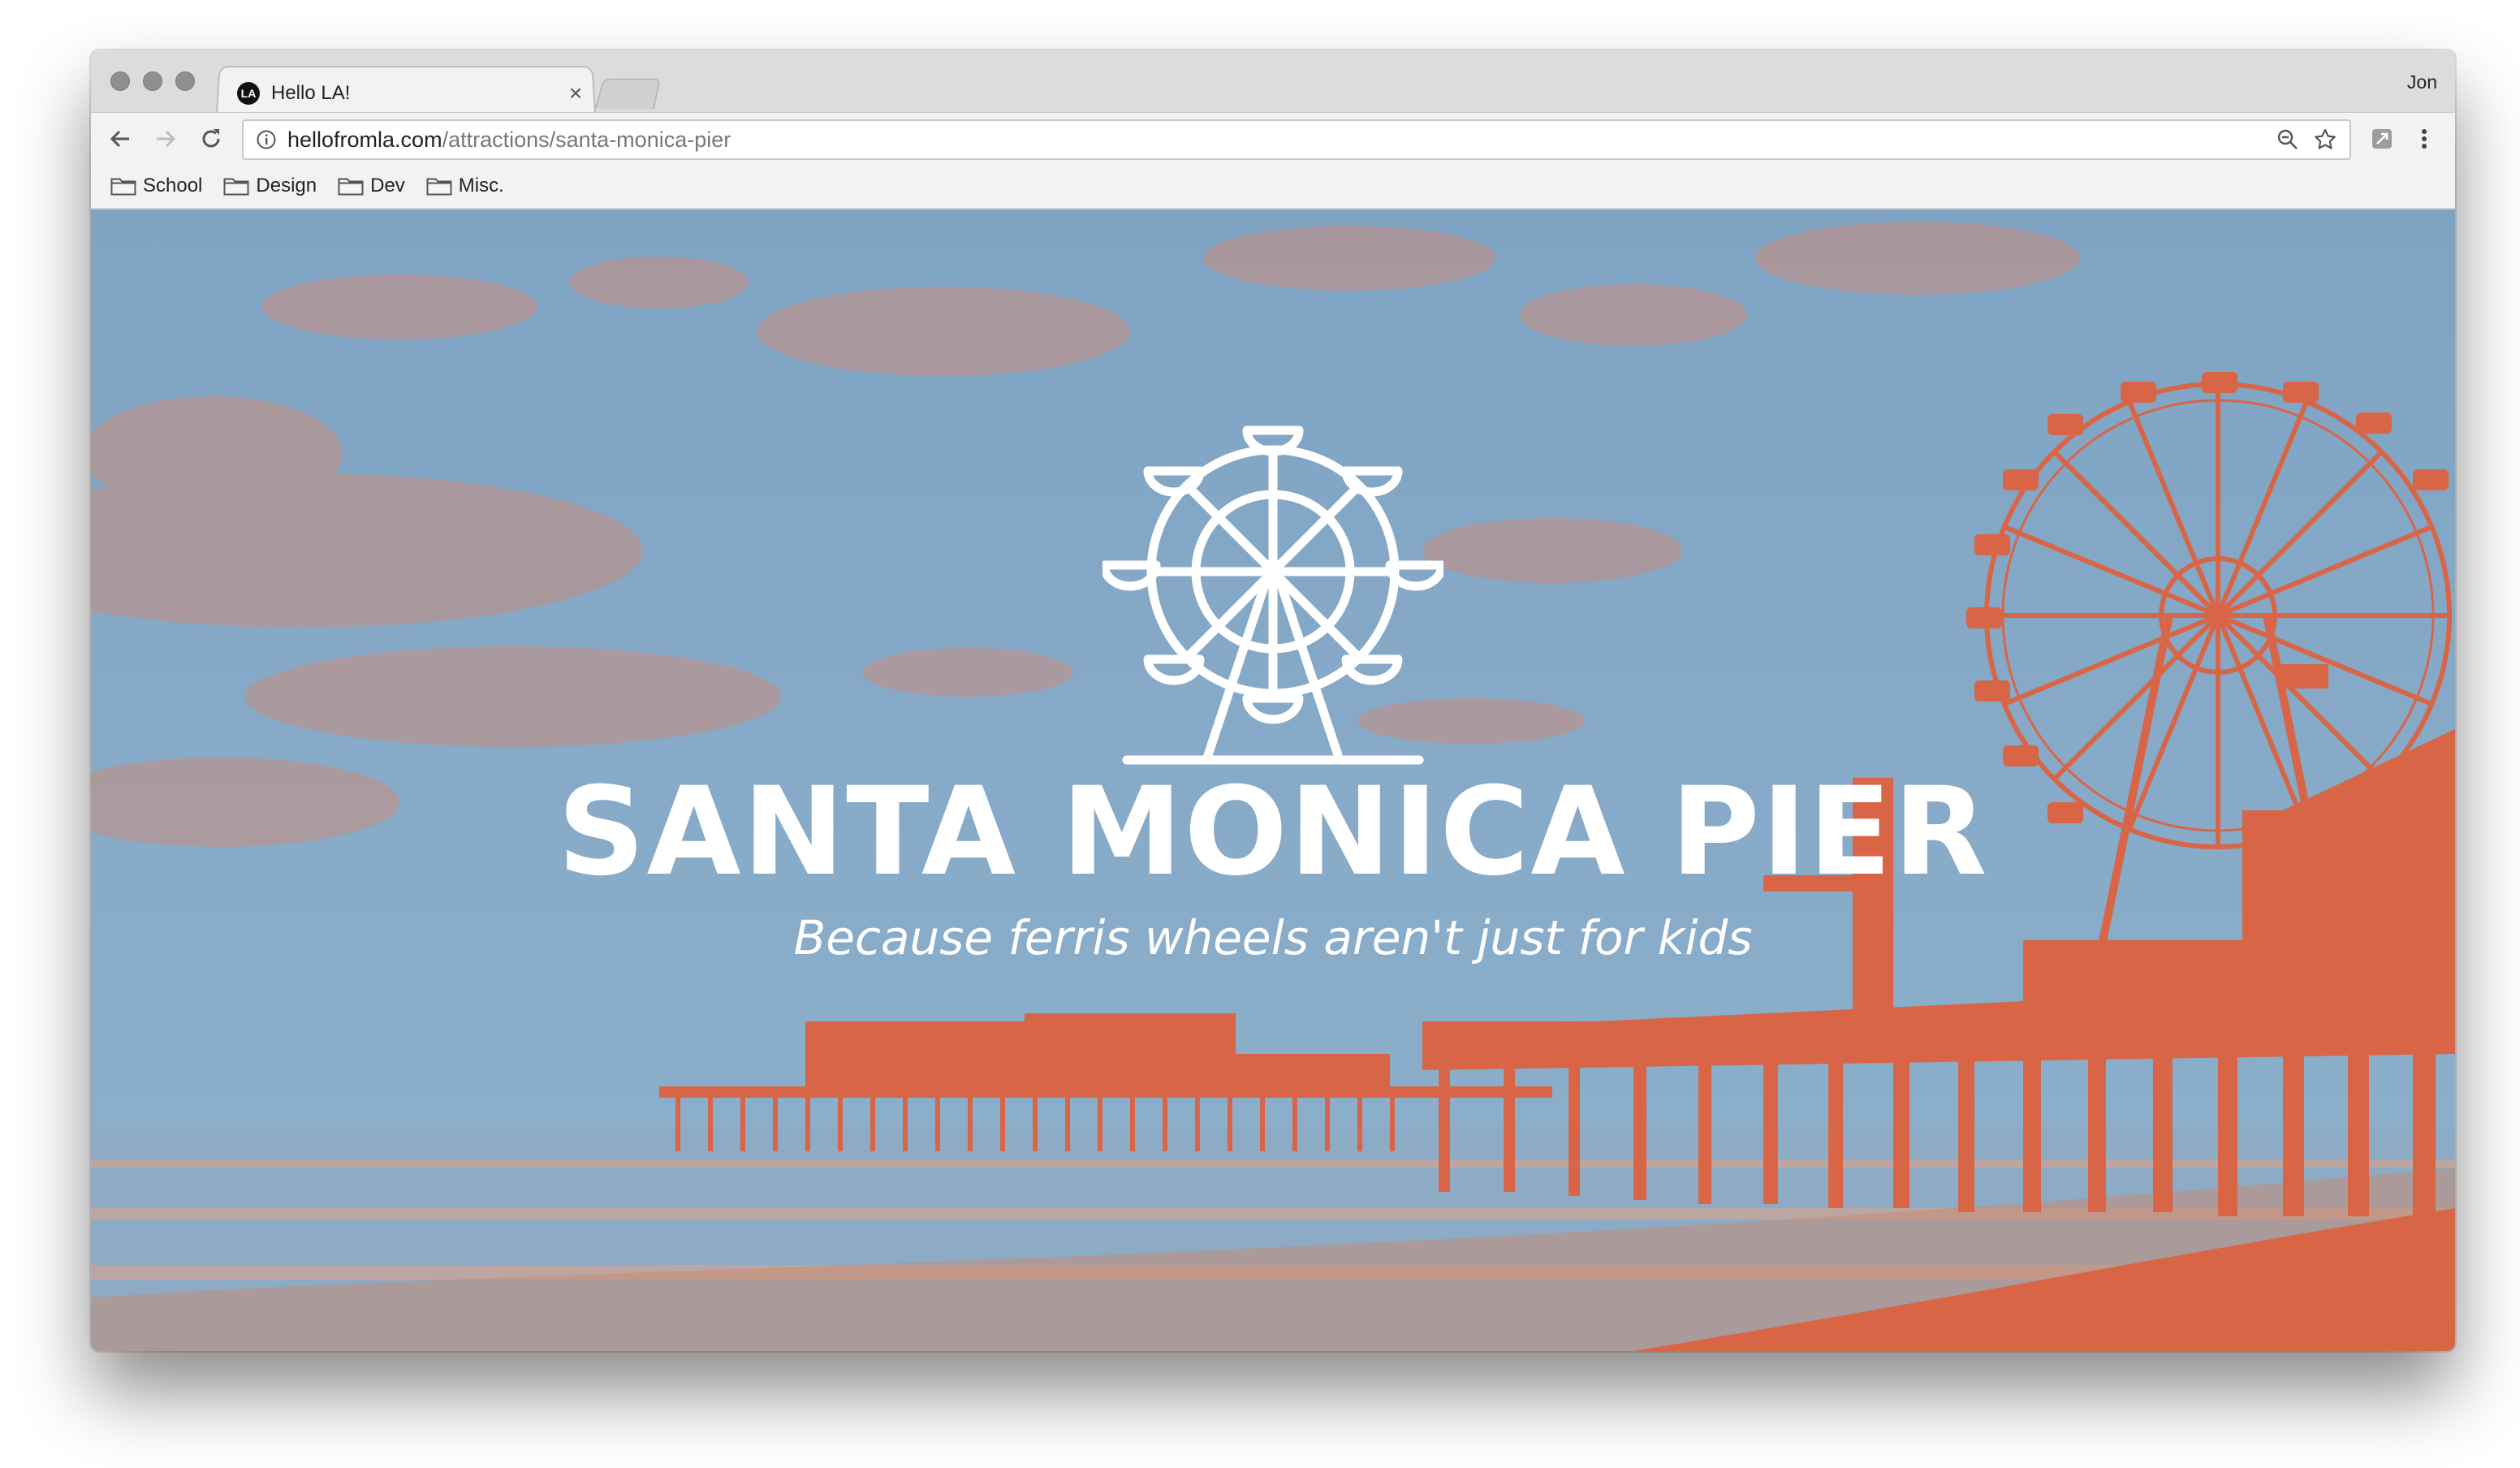 This screenshot has width=2520, height=1468. I want to click on forward-button, so click(166, 139).